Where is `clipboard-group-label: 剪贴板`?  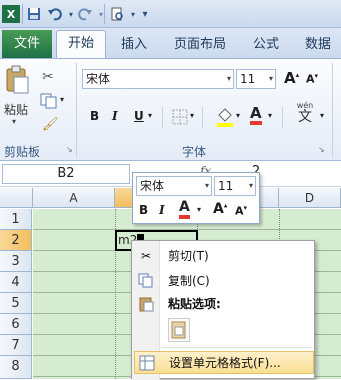
clipboard-group-label: 剪贴板 is located at coordinates (22, 152).